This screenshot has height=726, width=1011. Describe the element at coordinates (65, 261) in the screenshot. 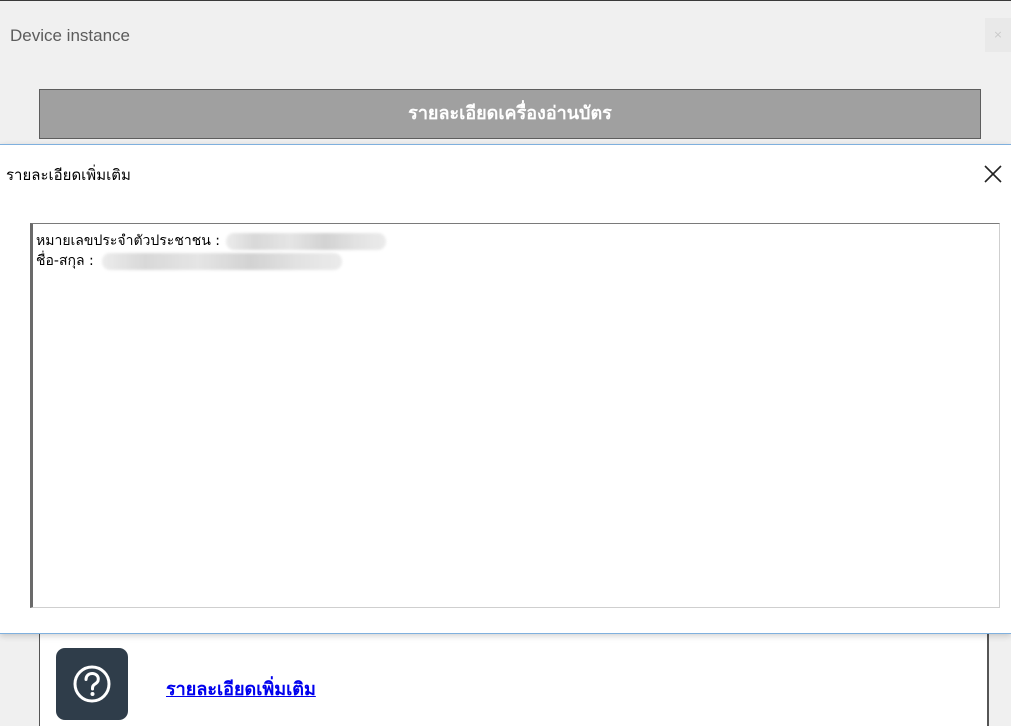

I see `full-name-label: ชื่อ-สกุล :` at that location.